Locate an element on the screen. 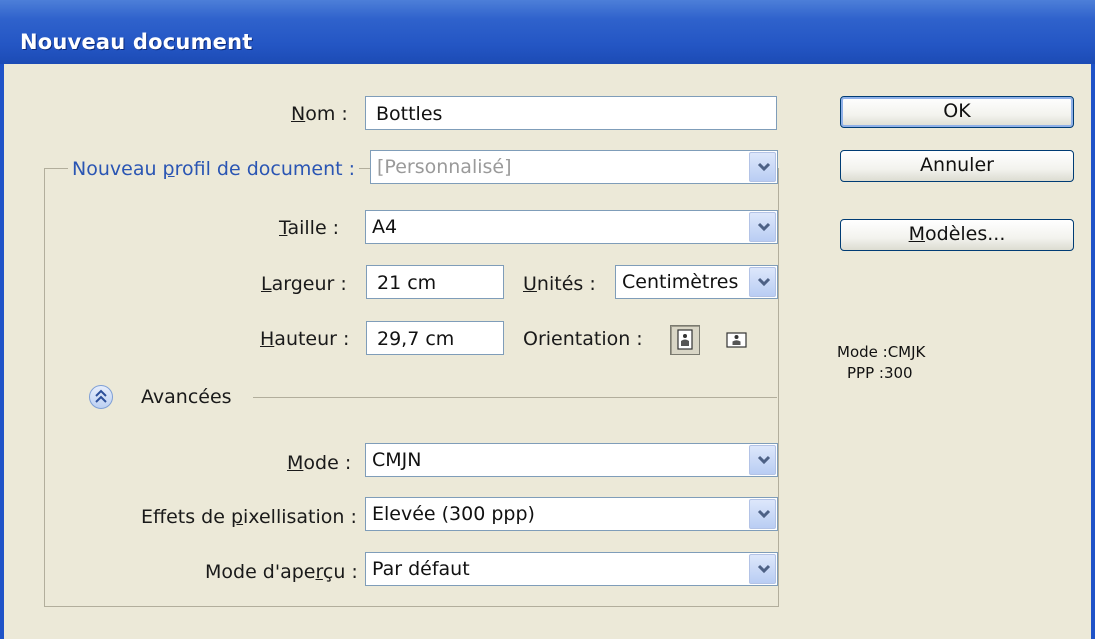  landscape-orientation-button is located at coordinates (736, 340).